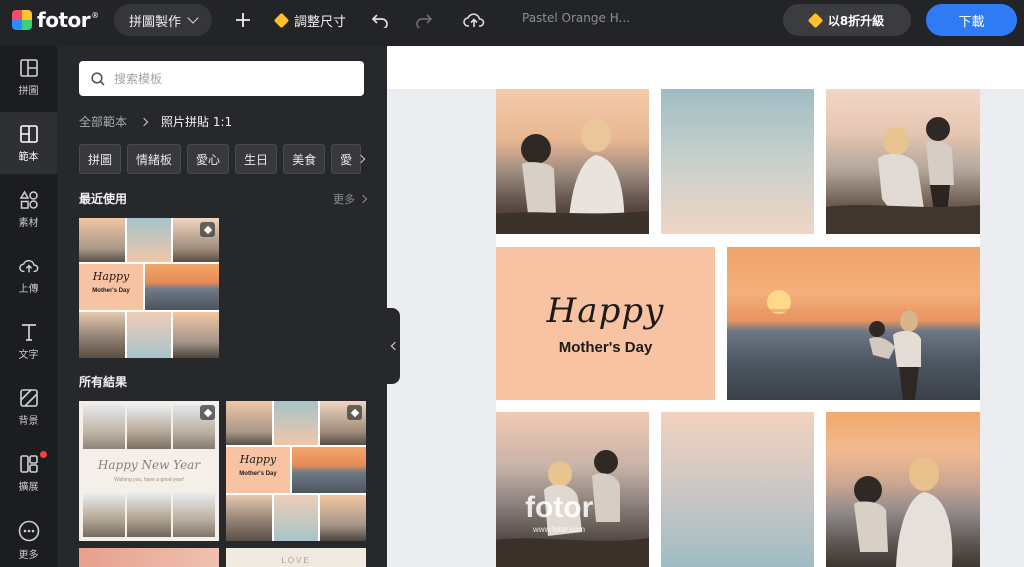 The width and height of the screenshot is (1024, 567). What do you see at coordinates (28, 289) in the screenshot?
I see `rail-label-upload: 上傳` at bounding box center [28, 289].